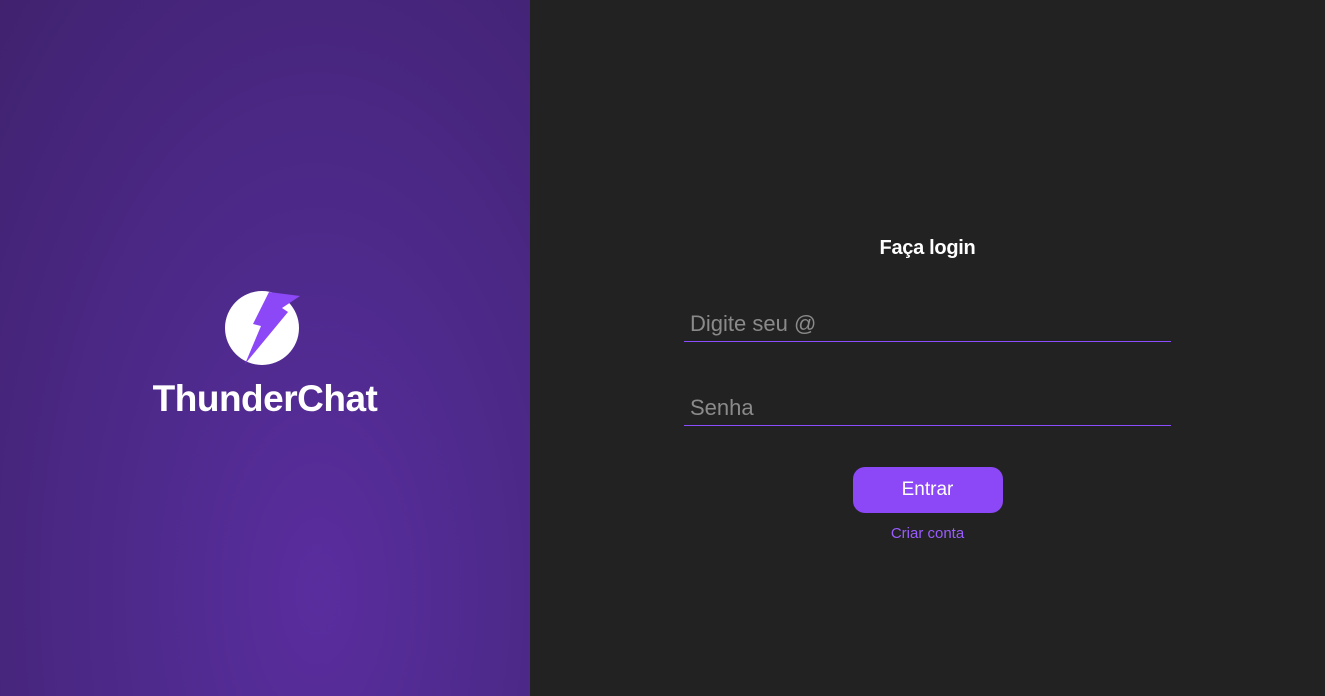 The width and height of the screenshot is (1325, 696). I want to click on form-actions: Entrar Criar conta, so click(927, 504).